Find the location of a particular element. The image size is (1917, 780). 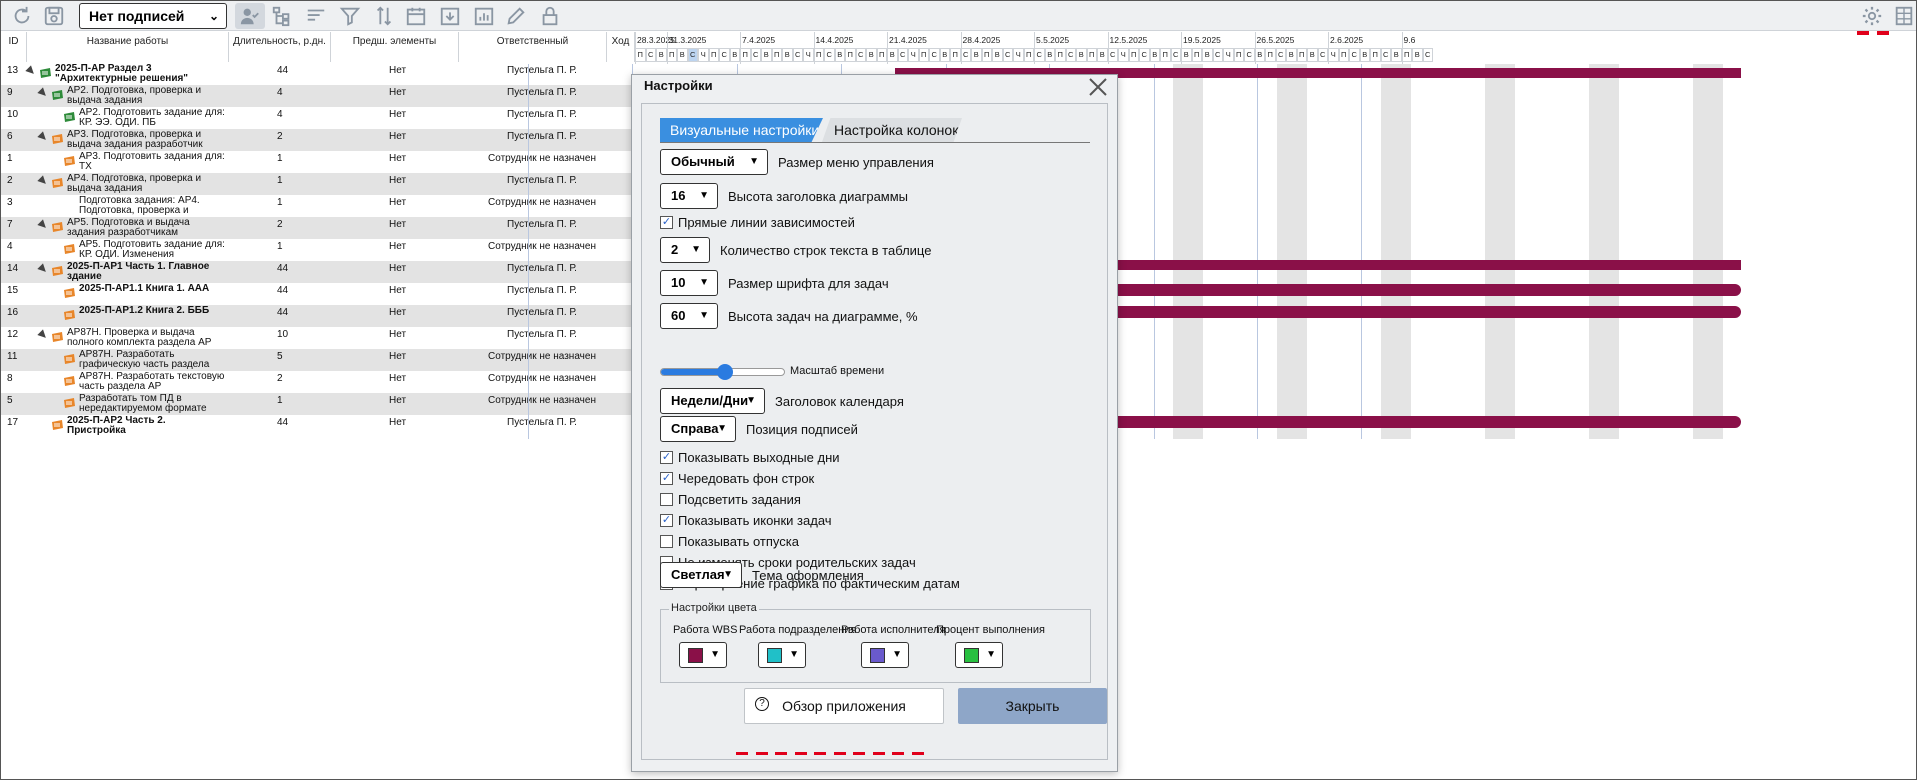

header-progress: Ход is located at coordinates (621, 47).